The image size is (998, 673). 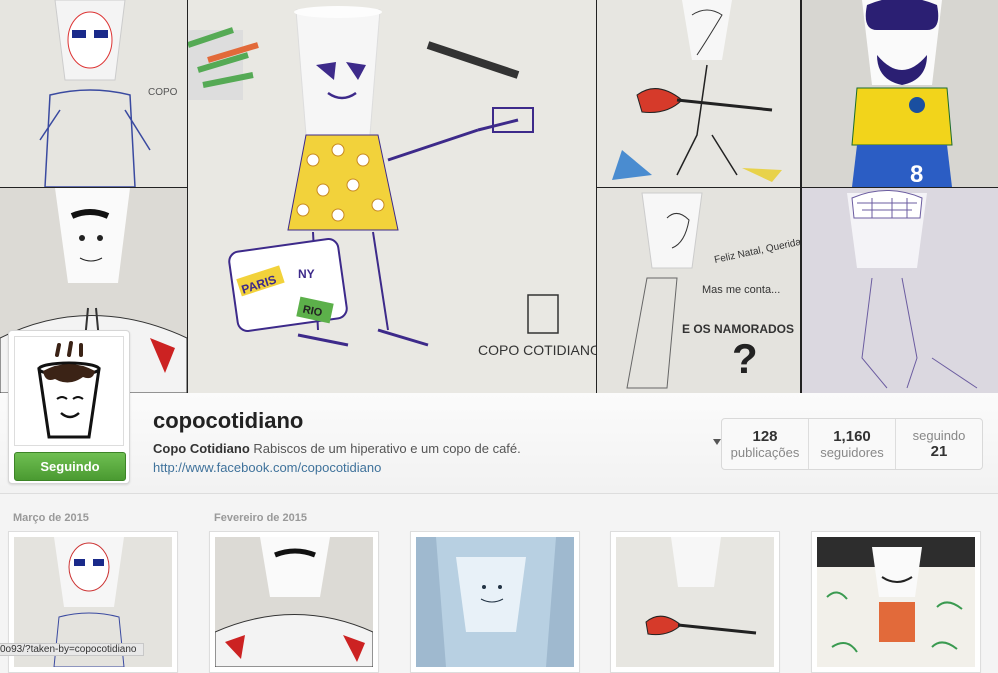 What do you see at coordinates (939, 451) in the screenshot?
I see `following-count: 21` at bounding box center [939, 451].